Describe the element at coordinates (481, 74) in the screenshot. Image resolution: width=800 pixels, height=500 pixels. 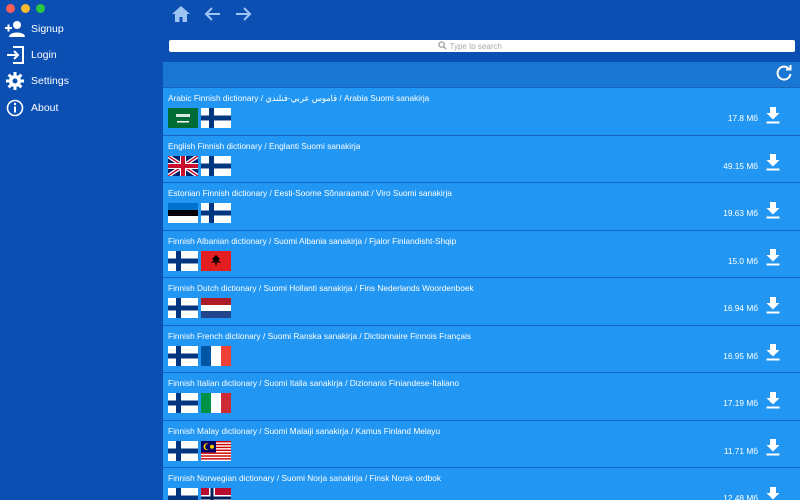
I see `list-header` at that location.